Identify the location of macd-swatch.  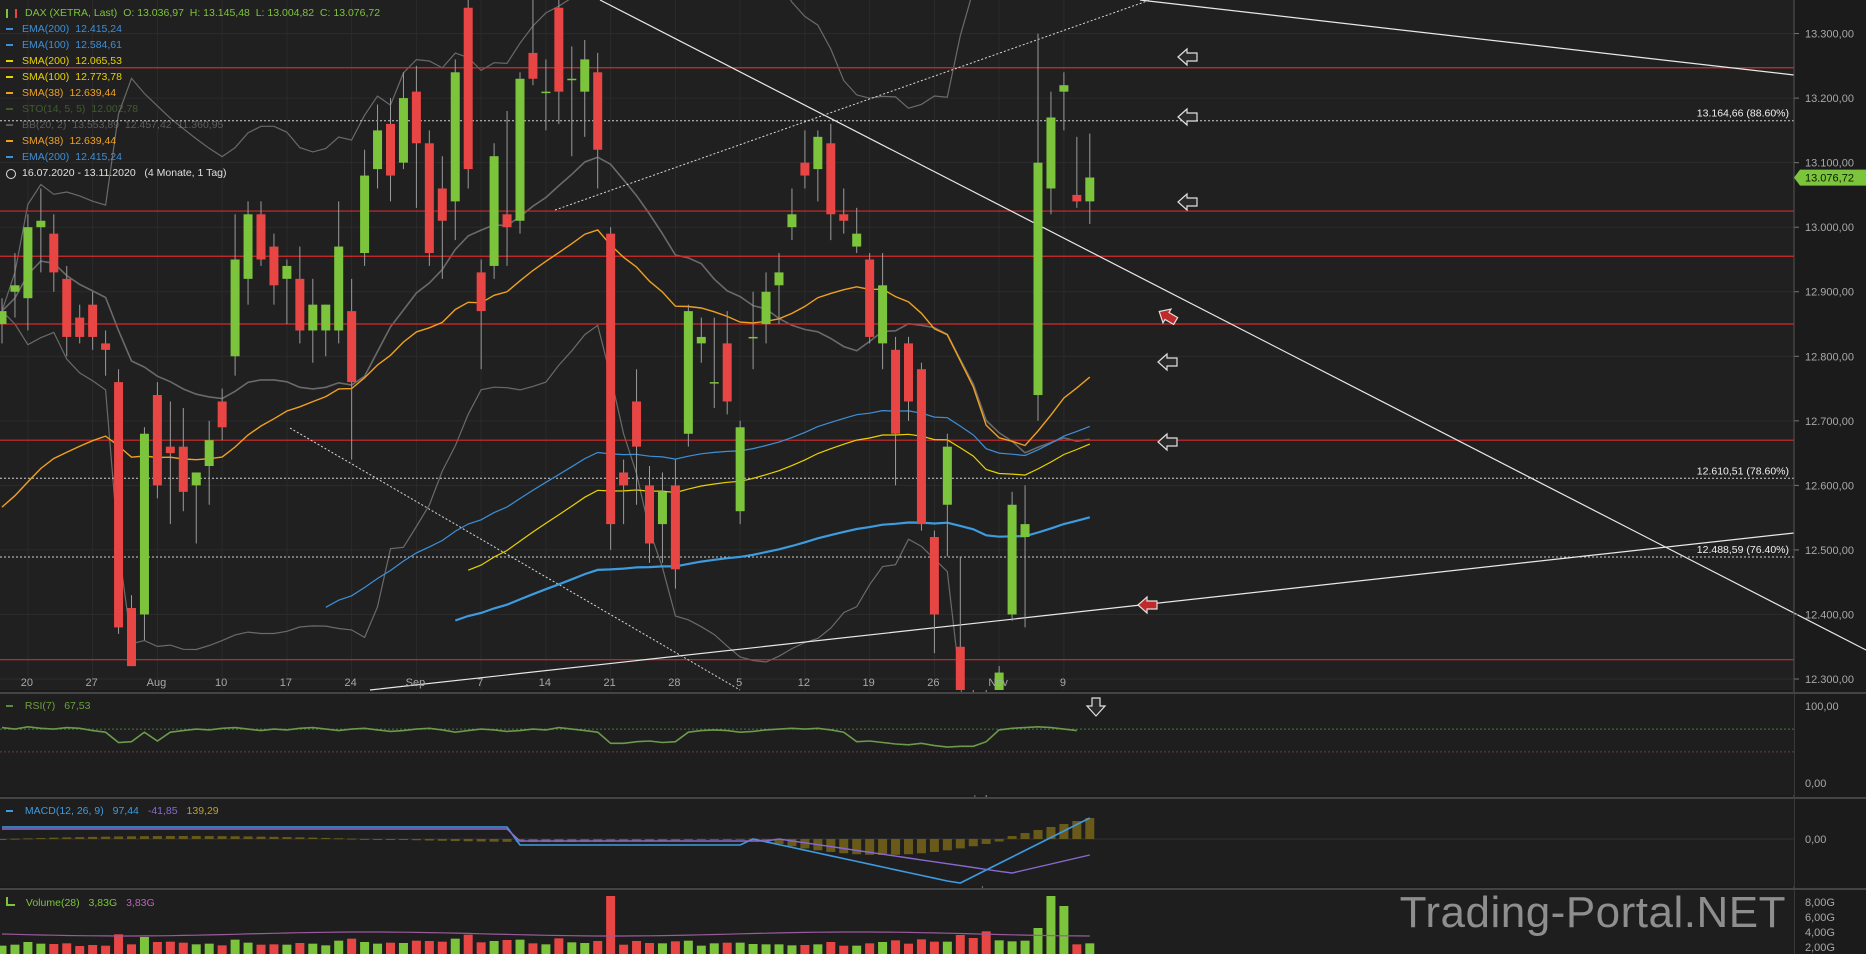
(9, 811).